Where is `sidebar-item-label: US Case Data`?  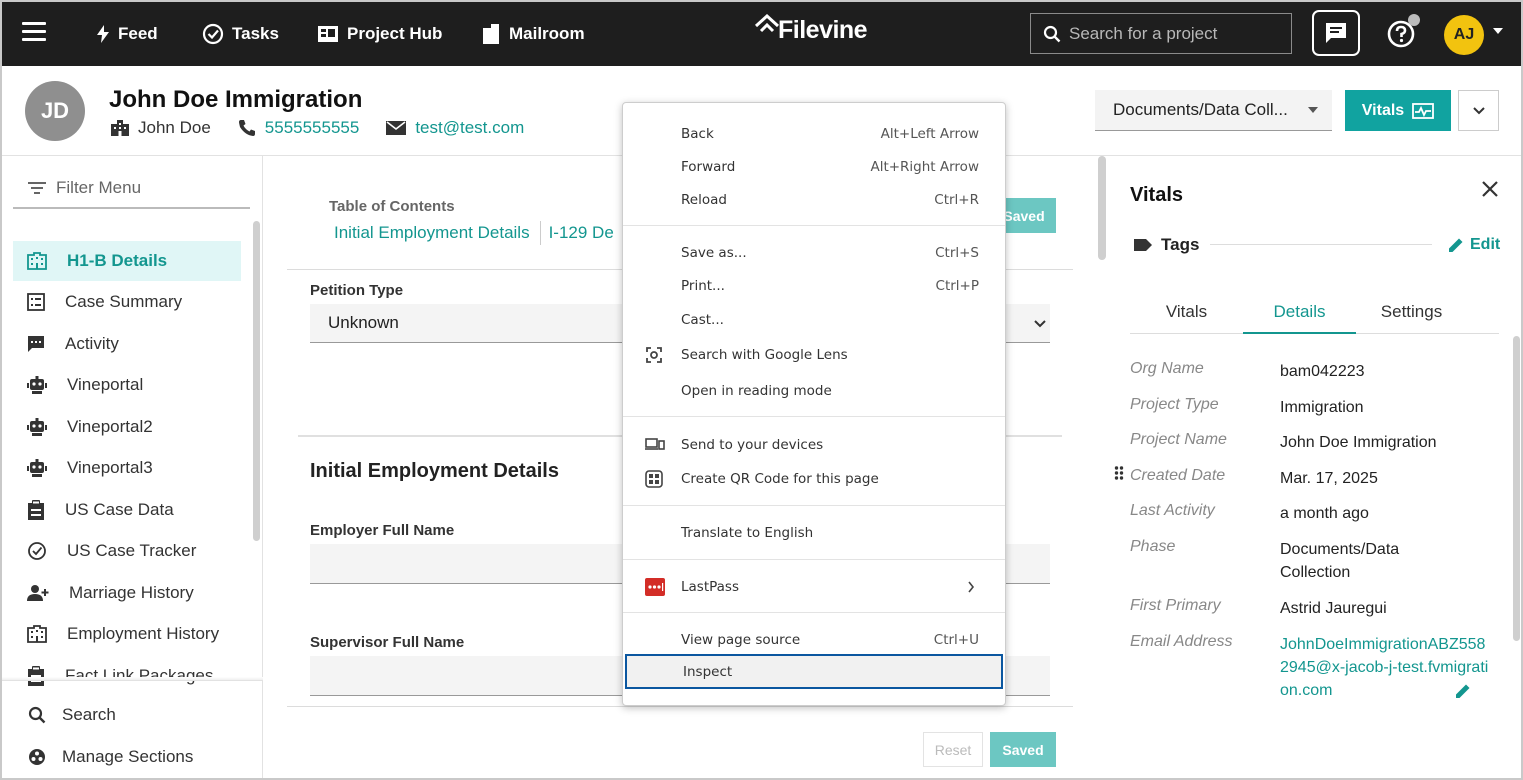 sidebar-item-label: US Case Data is located at coordinates (119, 509).